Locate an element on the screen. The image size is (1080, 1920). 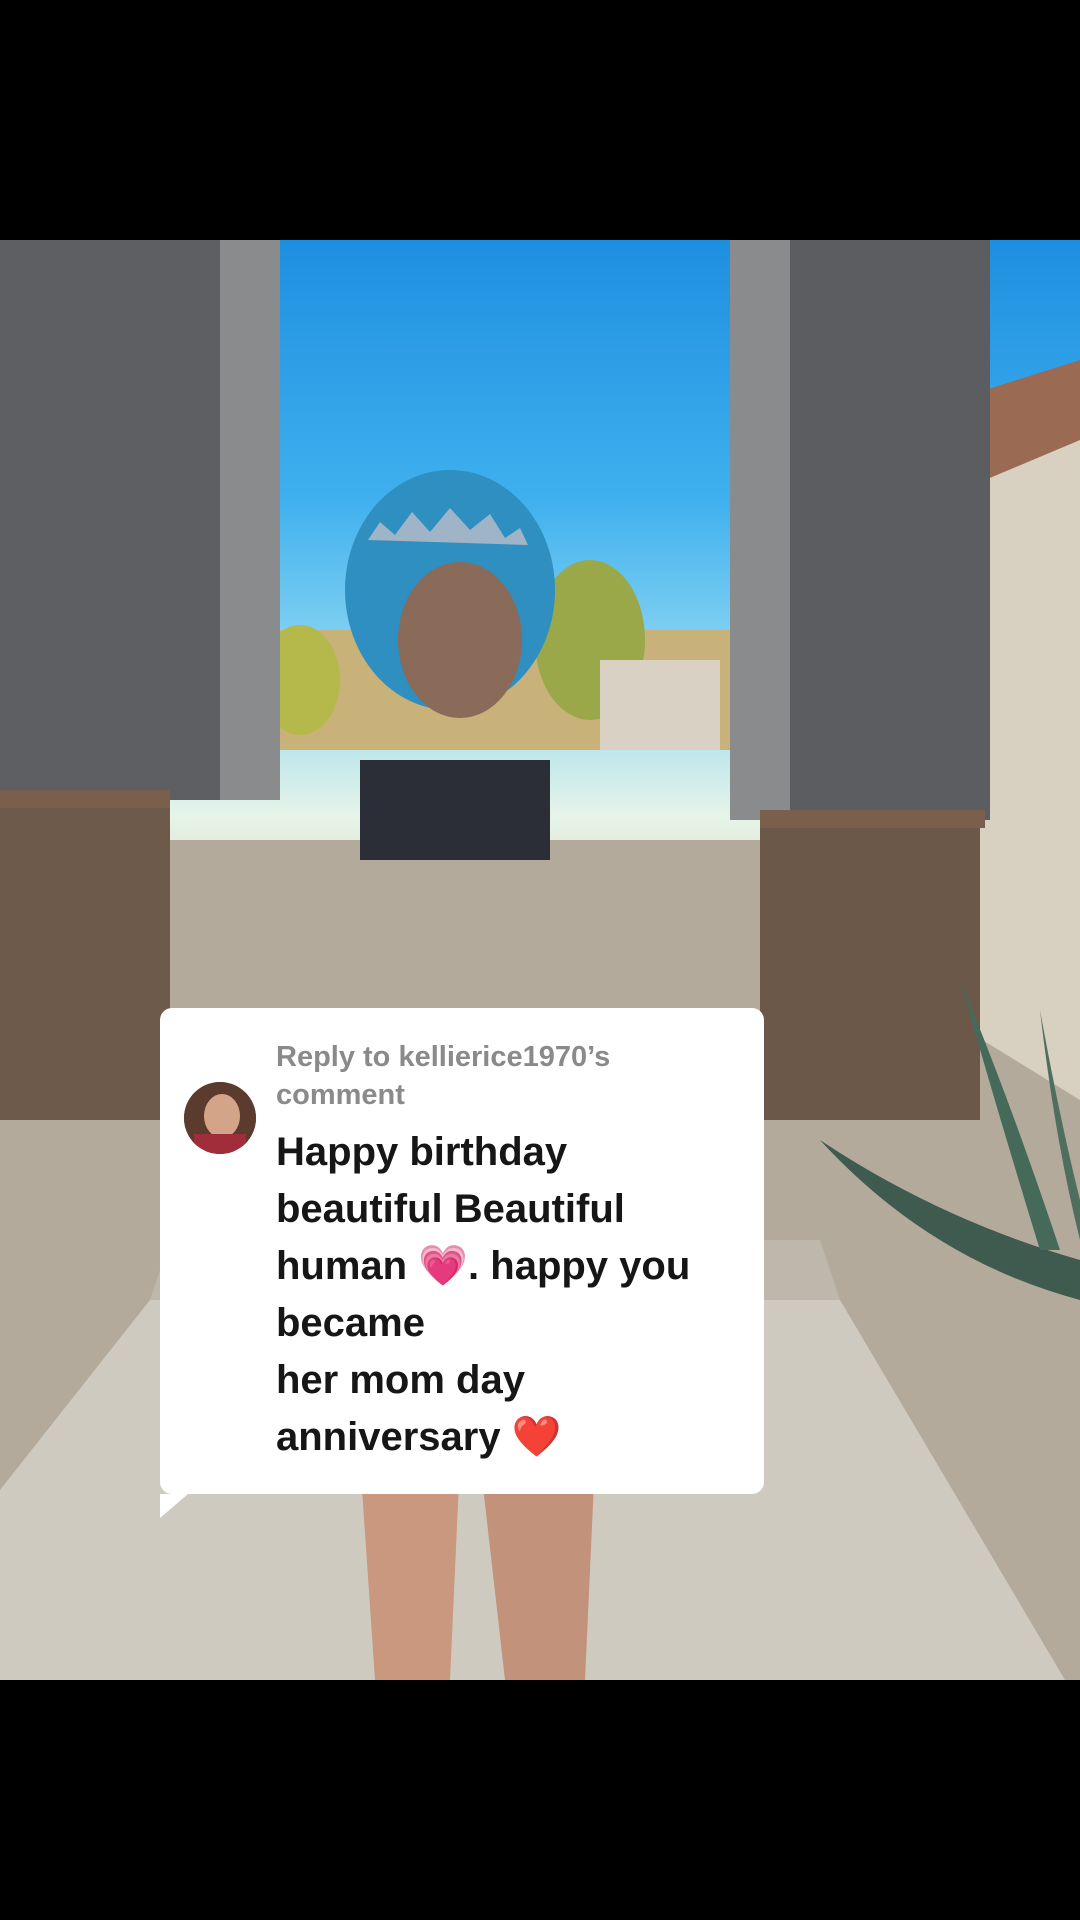
avatar-portrait-icon is located at coordinates (220, 1118).